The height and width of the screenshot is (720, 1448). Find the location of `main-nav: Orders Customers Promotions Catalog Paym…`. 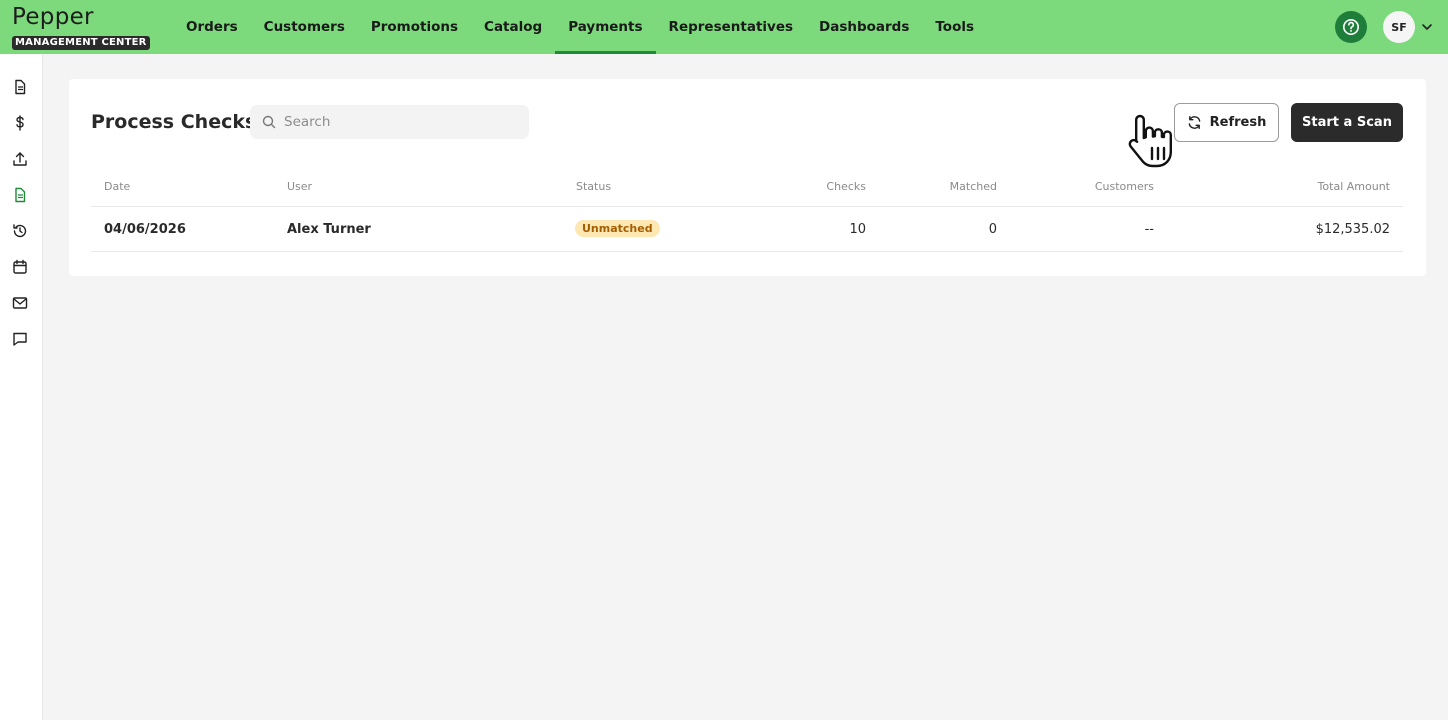

main-nav: Orders Customers Promotions Catalog Paym… is located at coordinates (580, 27).